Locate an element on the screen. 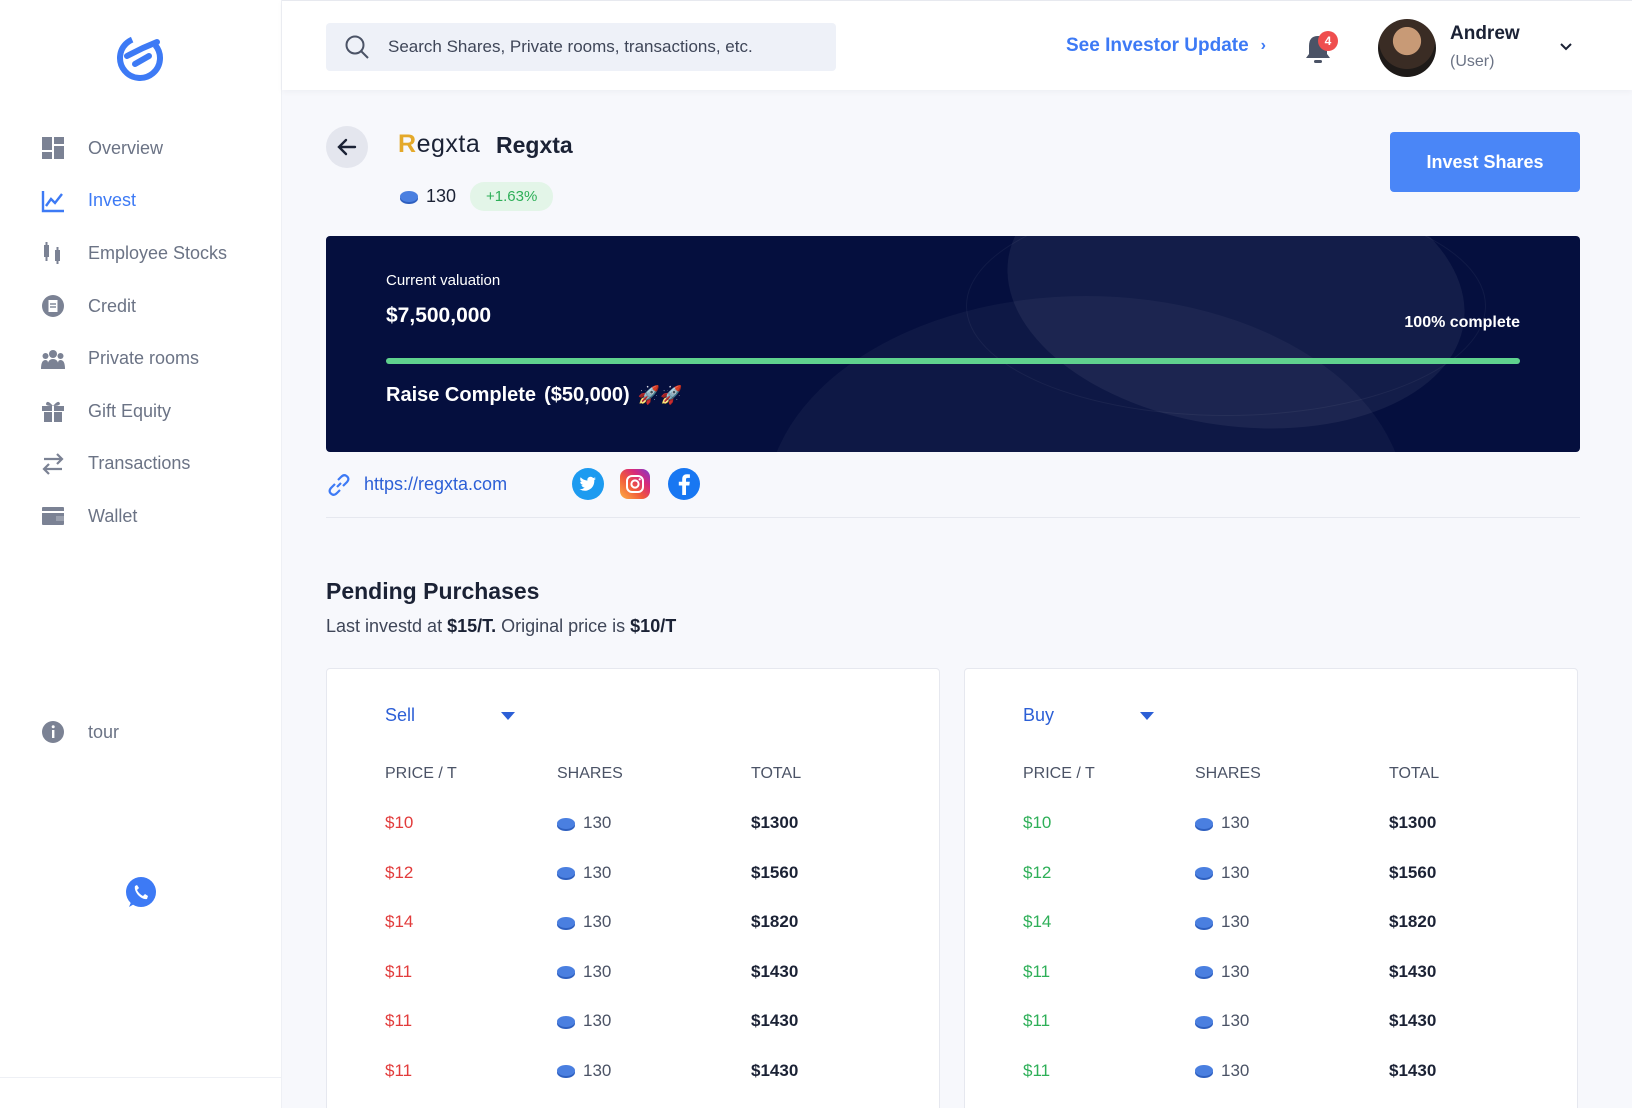  sidebar-item-wallet: Wallet is located at coordinates (141, 516).